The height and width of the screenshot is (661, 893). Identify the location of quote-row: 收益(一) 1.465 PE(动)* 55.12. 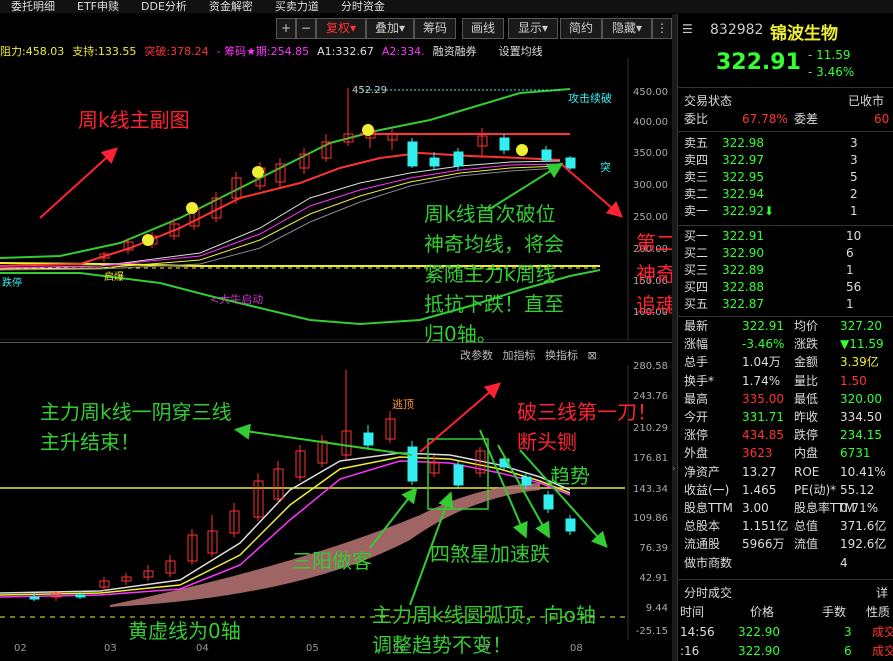
(788, 490).